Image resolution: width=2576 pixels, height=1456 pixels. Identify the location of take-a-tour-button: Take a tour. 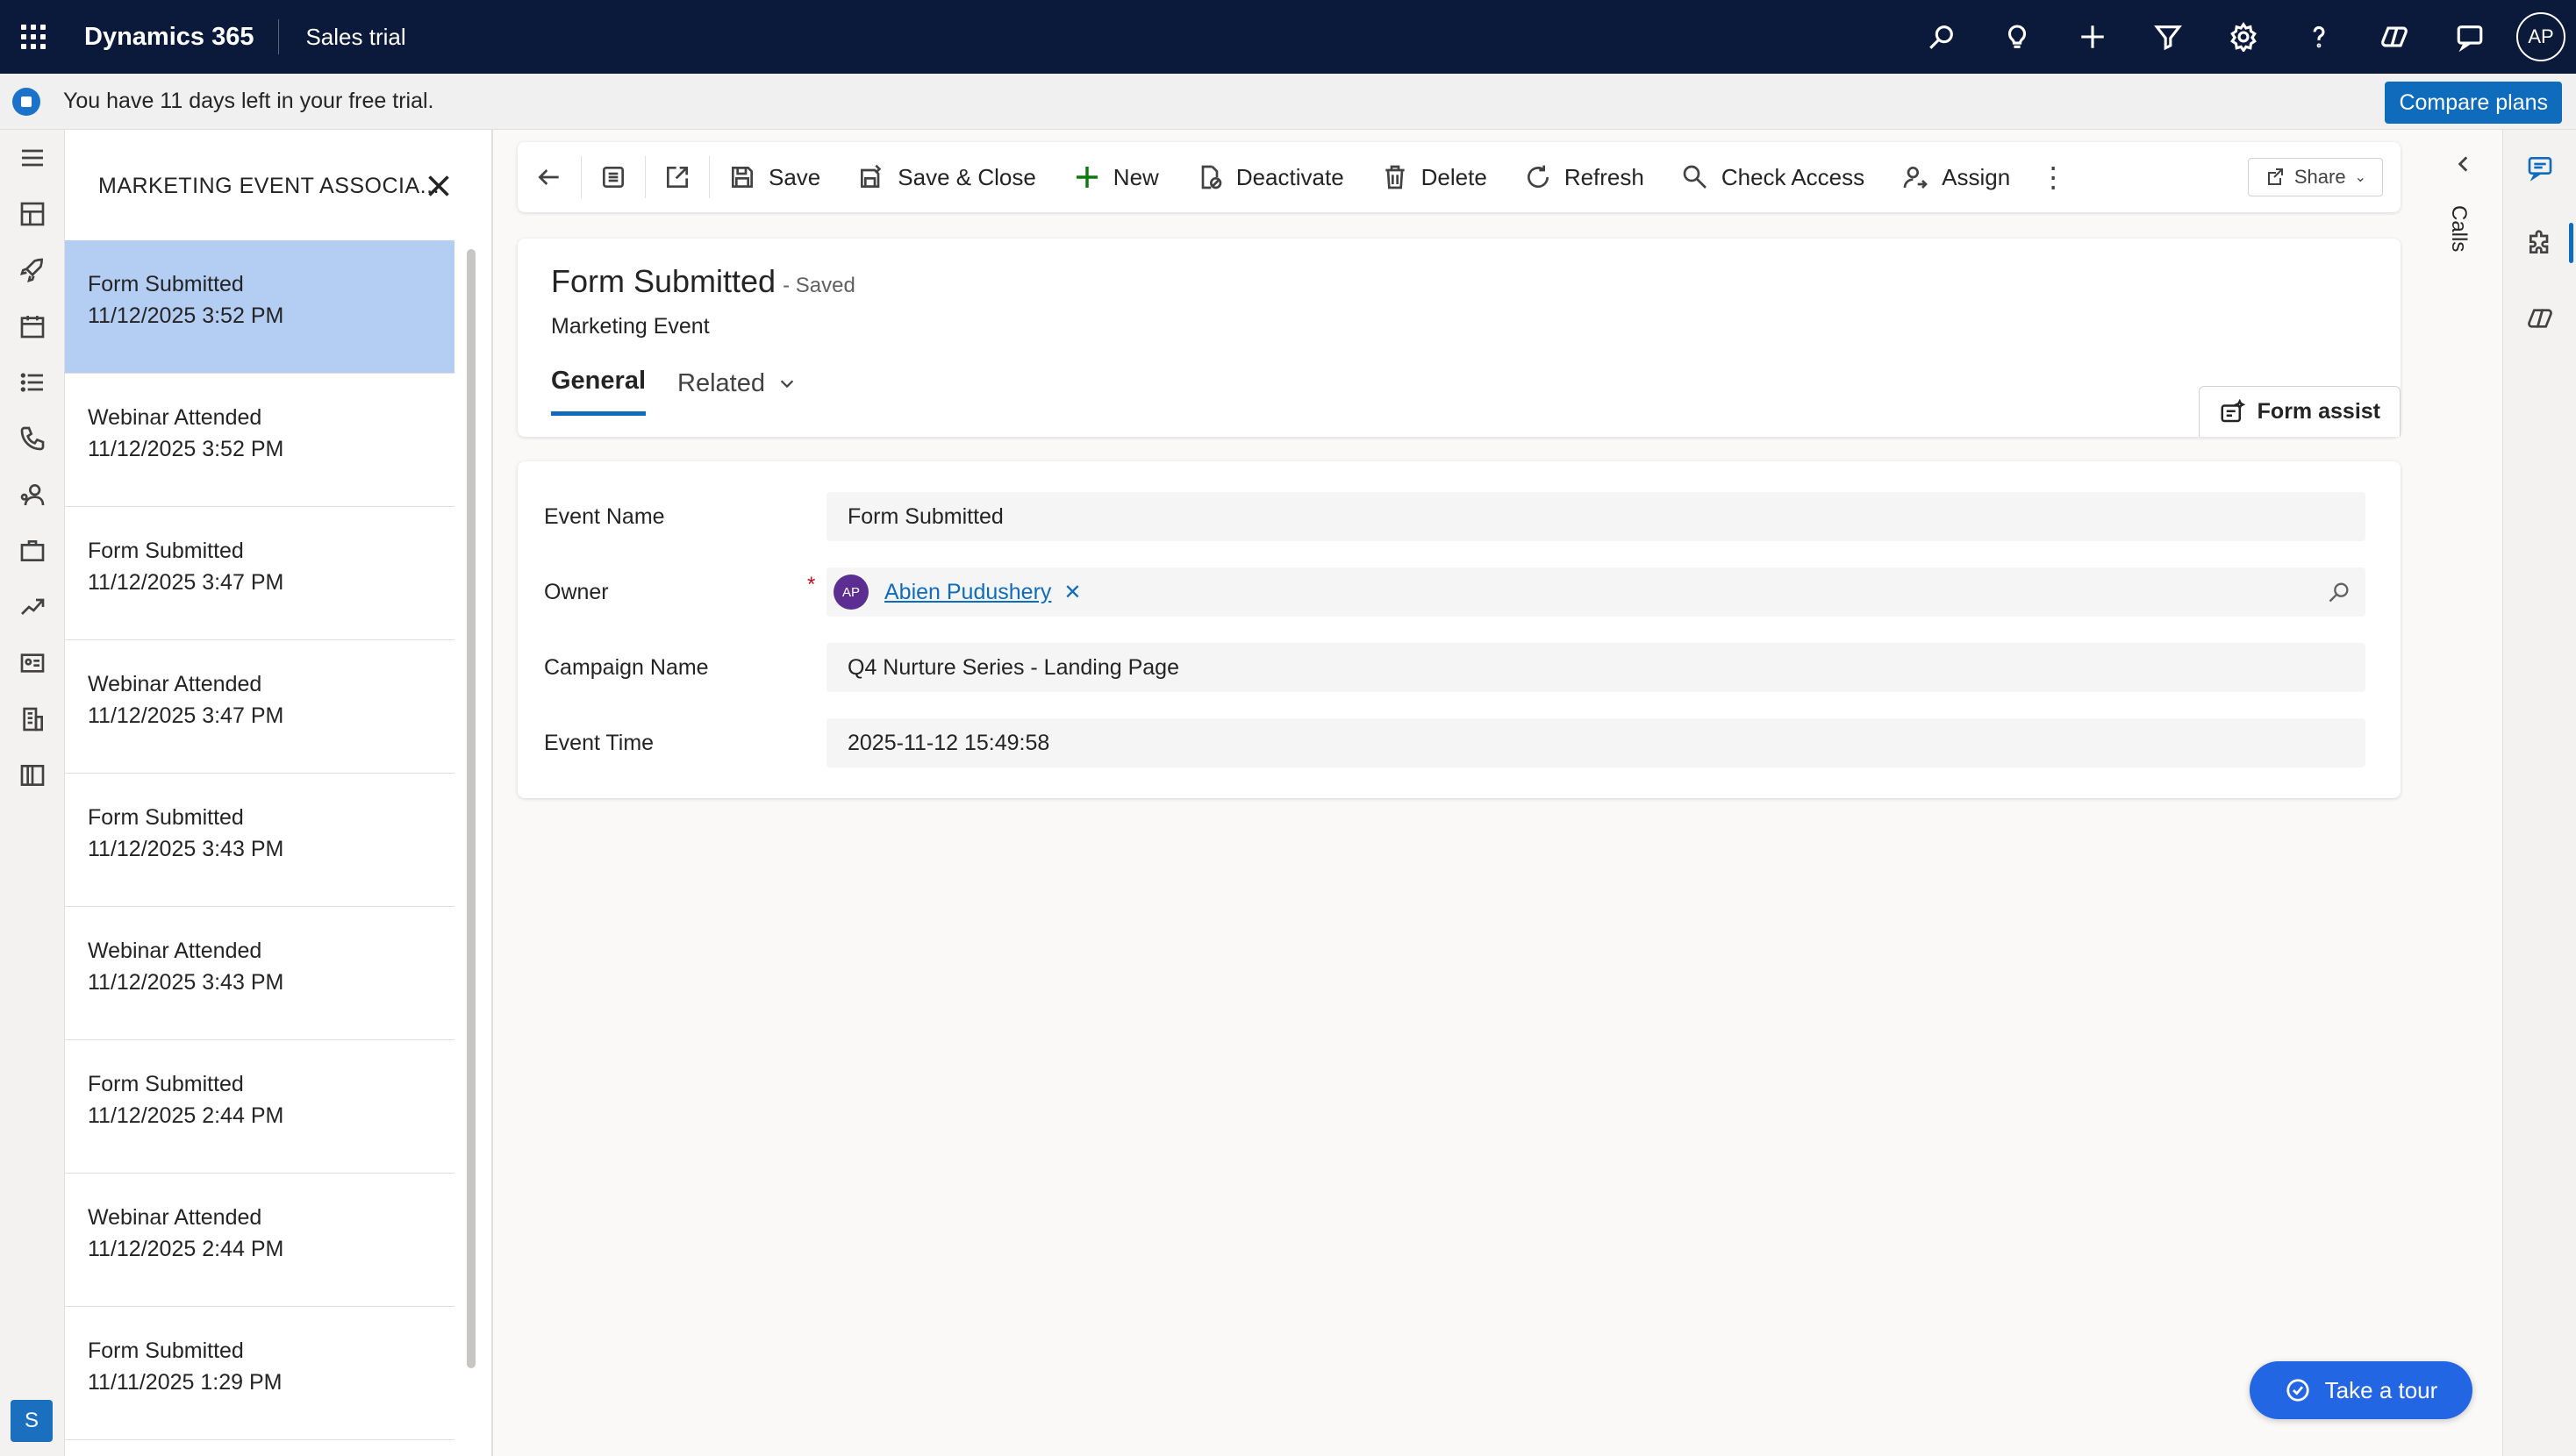
(2361, 1390).